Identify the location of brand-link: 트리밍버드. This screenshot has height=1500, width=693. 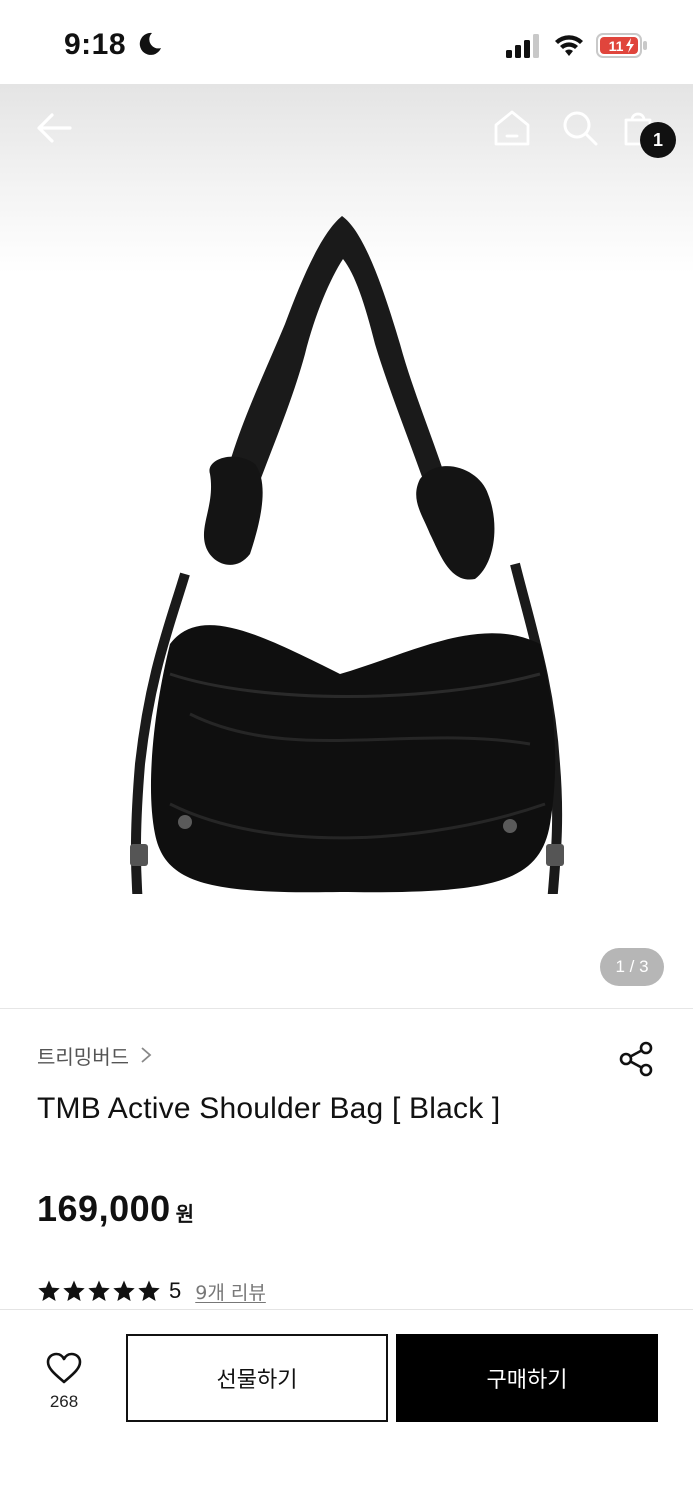
(95, 1055).